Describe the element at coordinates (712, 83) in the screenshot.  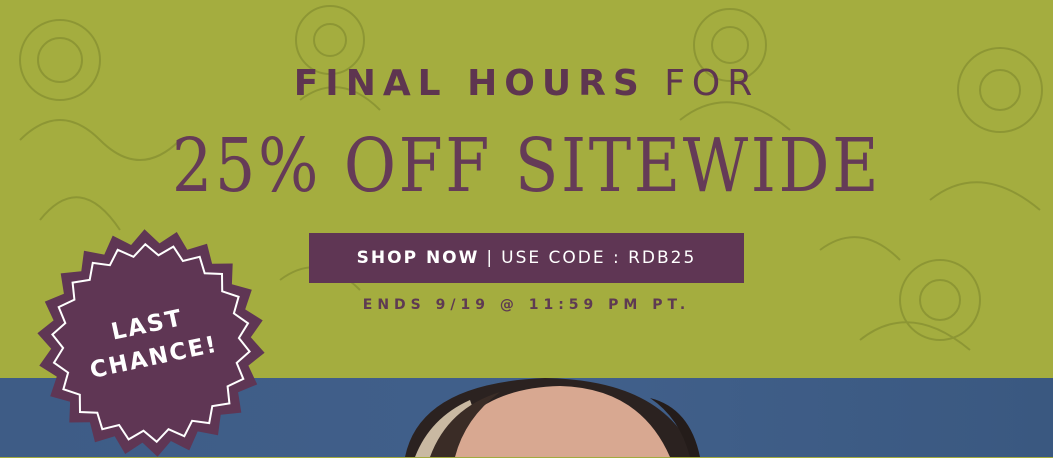
I see `headline-light: FOR` at that location.